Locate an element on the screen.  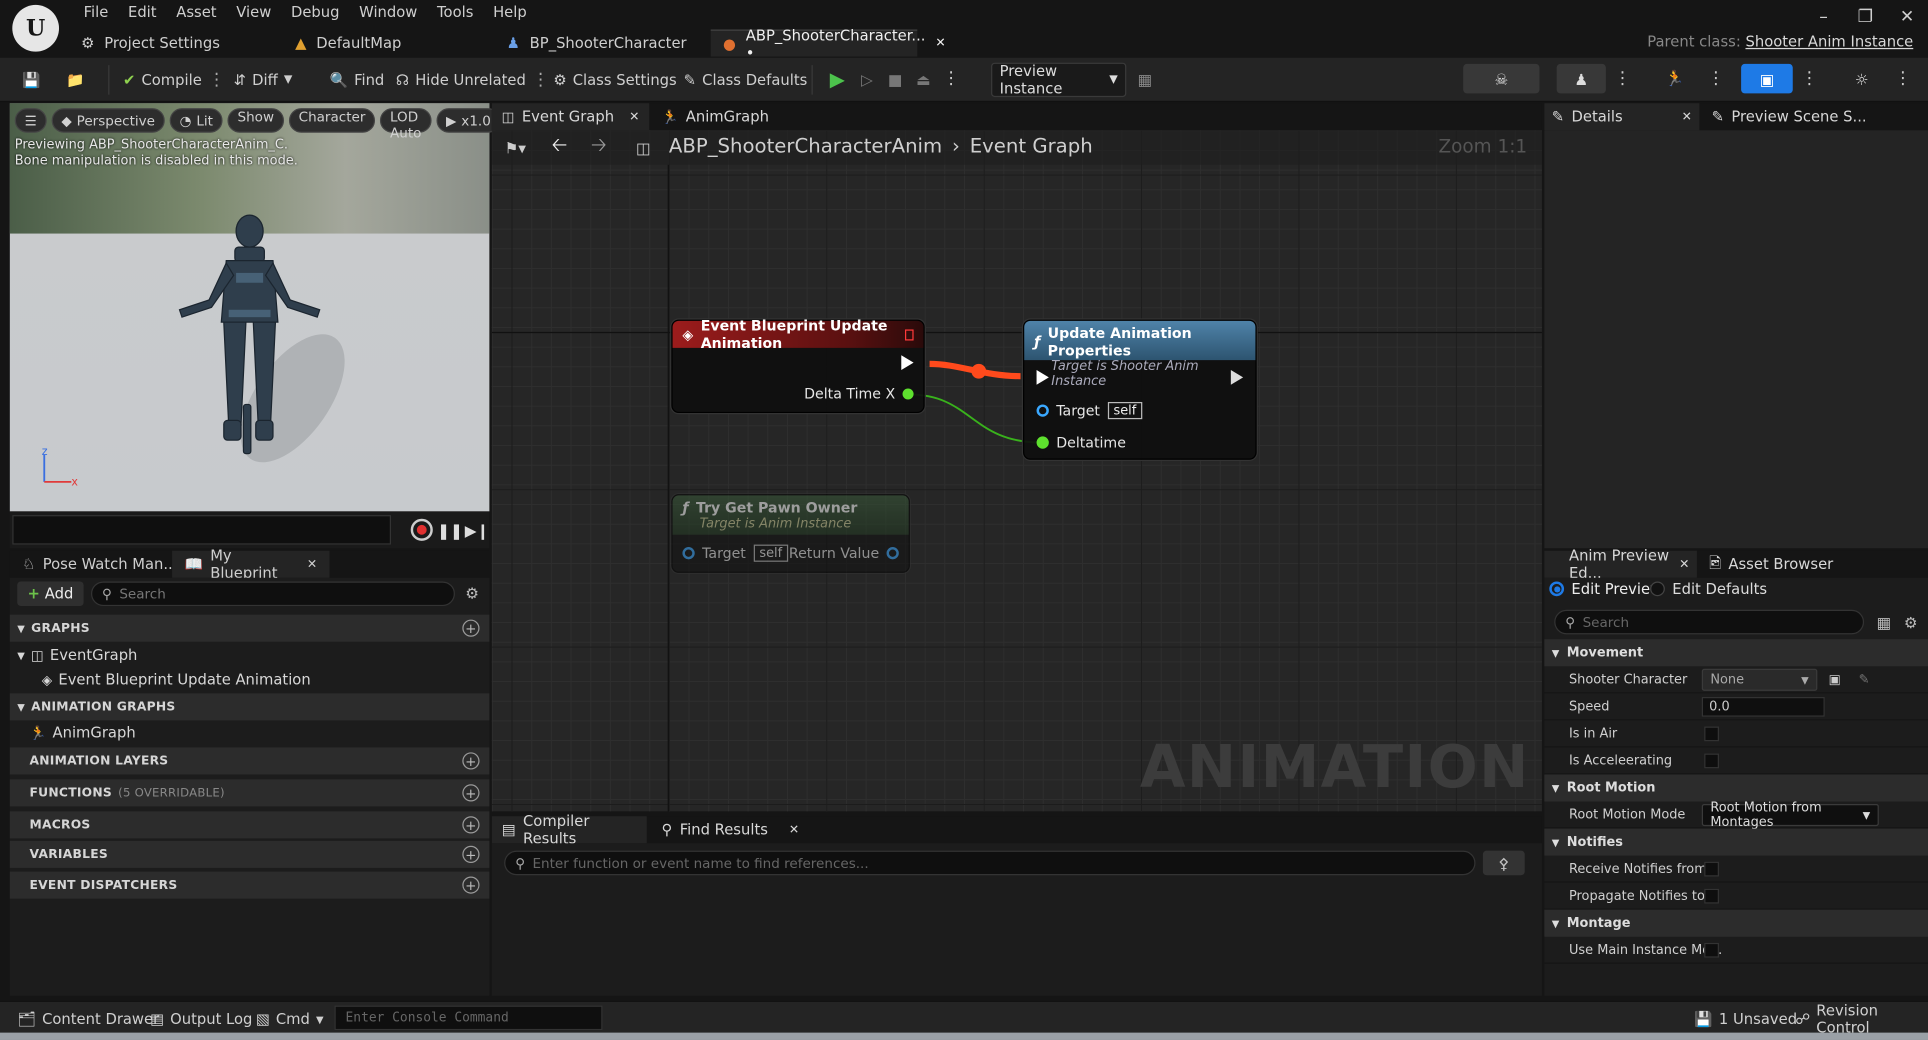
unsaved-button: 💾 1 Unsaved is located at coordinates (1745, 1019).